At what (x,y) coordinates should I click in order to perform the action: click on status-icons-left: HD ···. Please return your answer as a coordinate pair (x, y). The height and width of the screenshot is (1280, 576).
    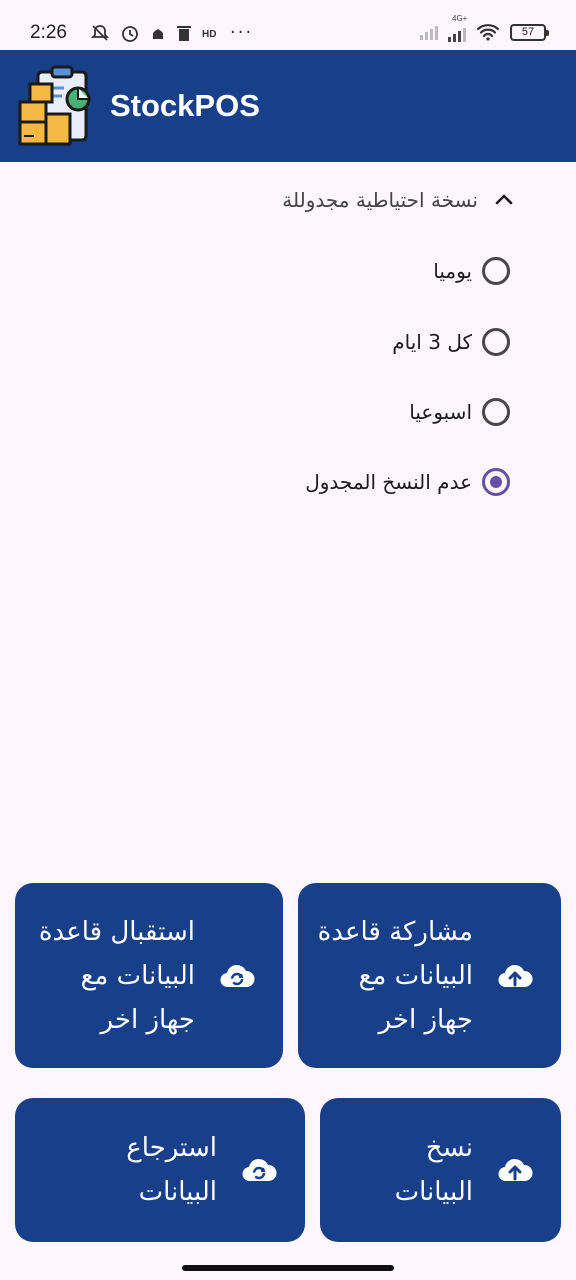
    Looking at the image, I should click on (171, 32).